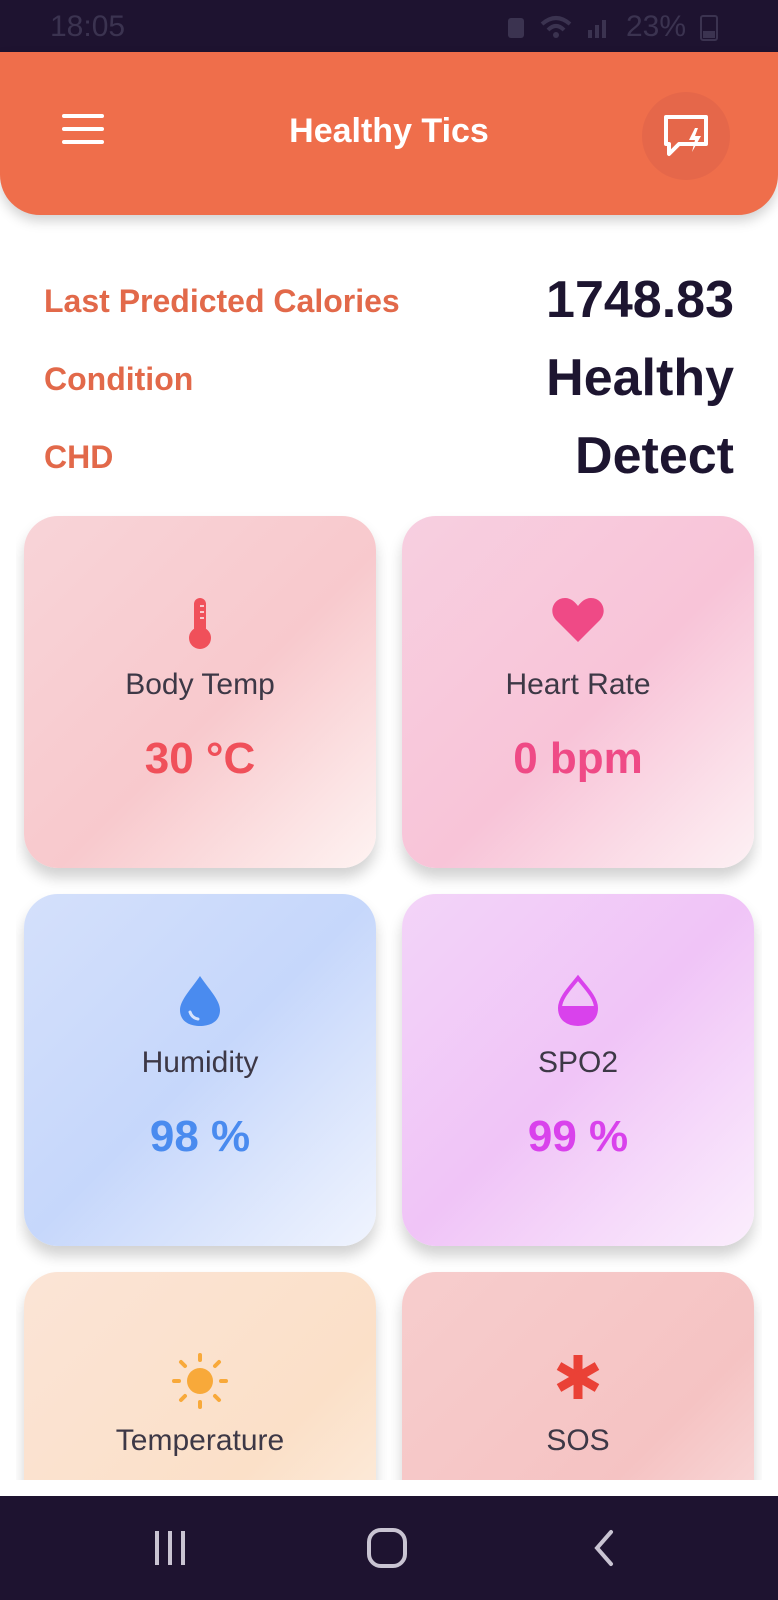 The width and height of the screenshot is (778, 1600). I want to click on card-label: Heart Rate, so click(578, 684).